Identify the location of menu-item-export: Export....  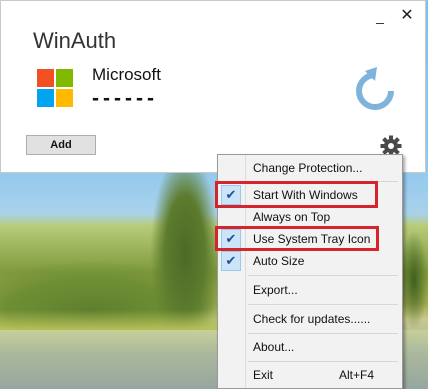
(310, 290).